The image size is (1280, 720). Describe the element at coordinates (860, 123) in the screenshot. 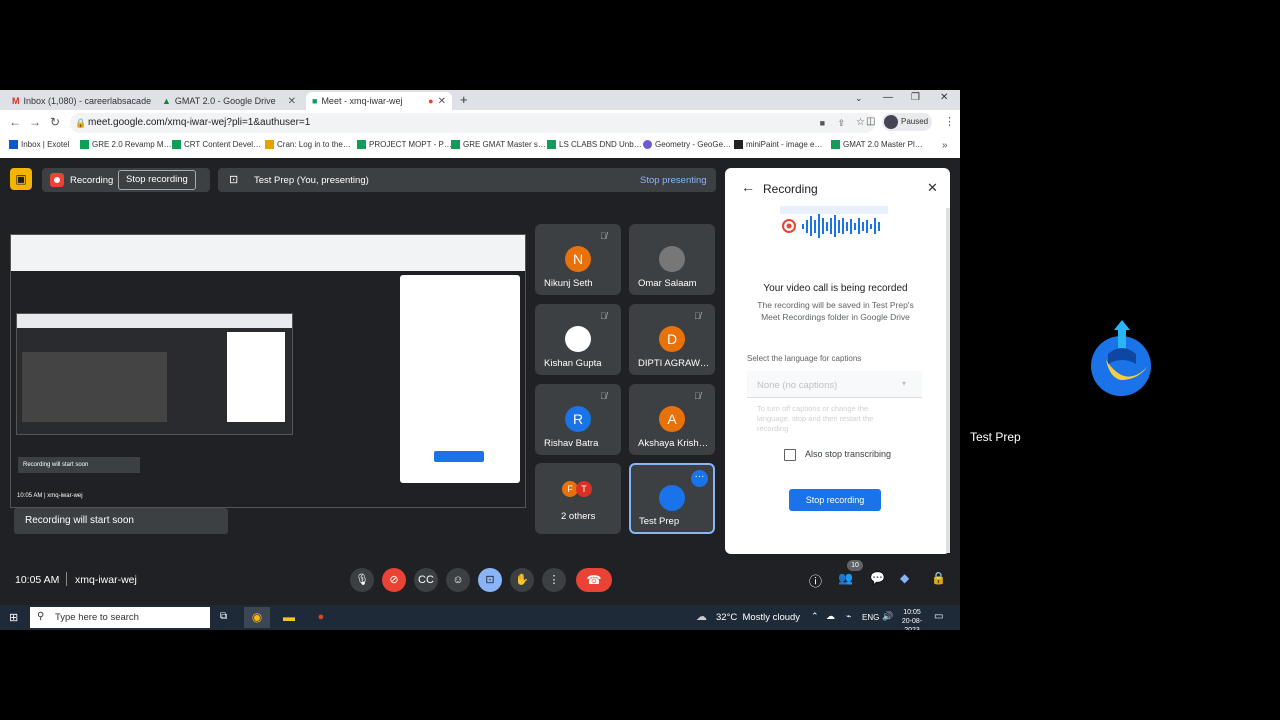

I see `star-icon: ☆` at that location.